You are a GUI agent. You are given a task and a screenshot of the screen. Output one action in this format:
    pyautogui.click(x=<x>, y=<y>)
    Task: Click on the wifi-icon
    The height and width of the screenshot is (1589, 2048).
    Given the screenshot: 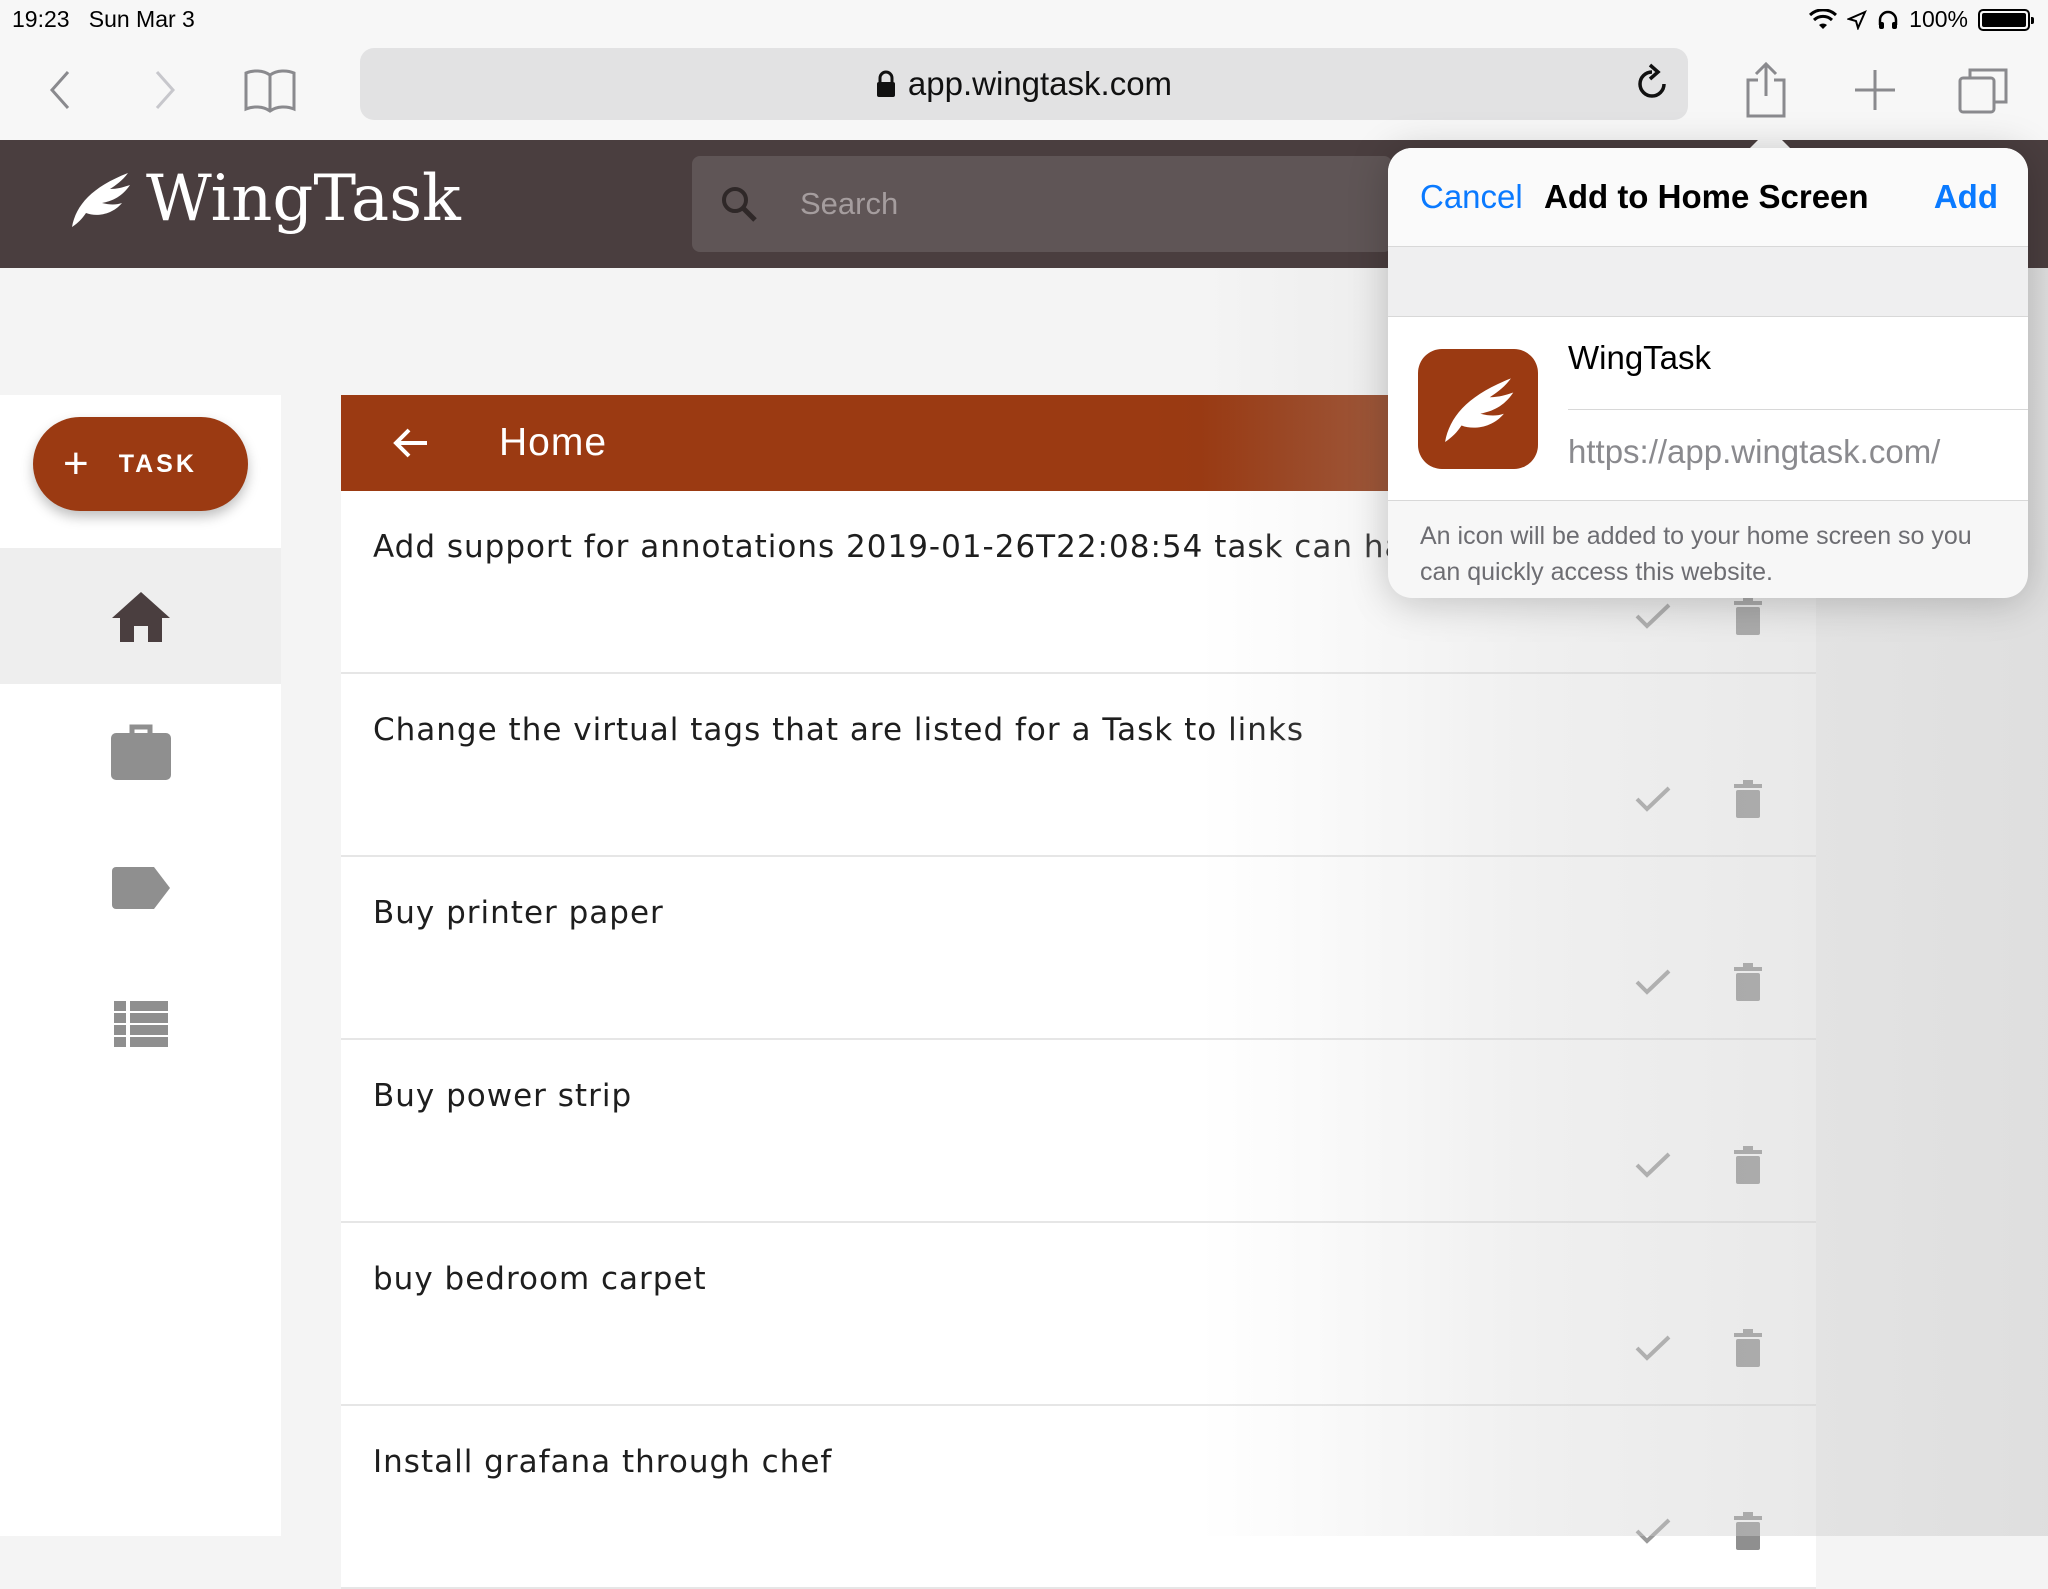 What is the action you would take?
    pyautogui.click(x=1823, y=18)
    